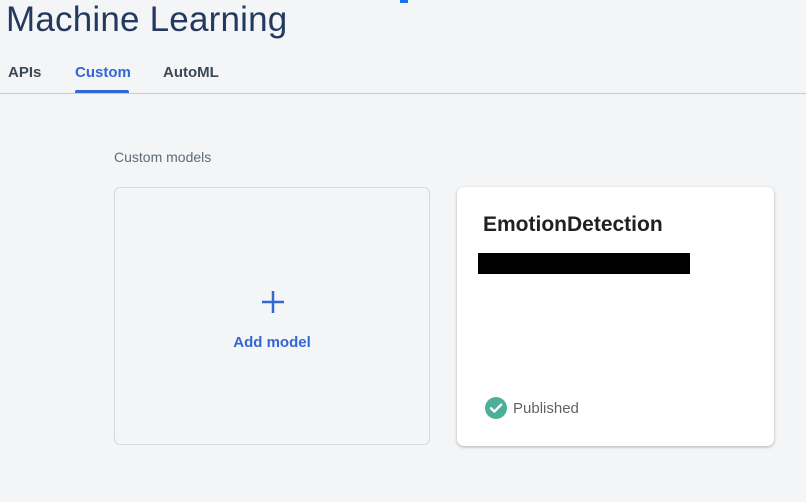 This screenshot has height=502, width=806. I want to click on redacted-bar, so click(584, 263).